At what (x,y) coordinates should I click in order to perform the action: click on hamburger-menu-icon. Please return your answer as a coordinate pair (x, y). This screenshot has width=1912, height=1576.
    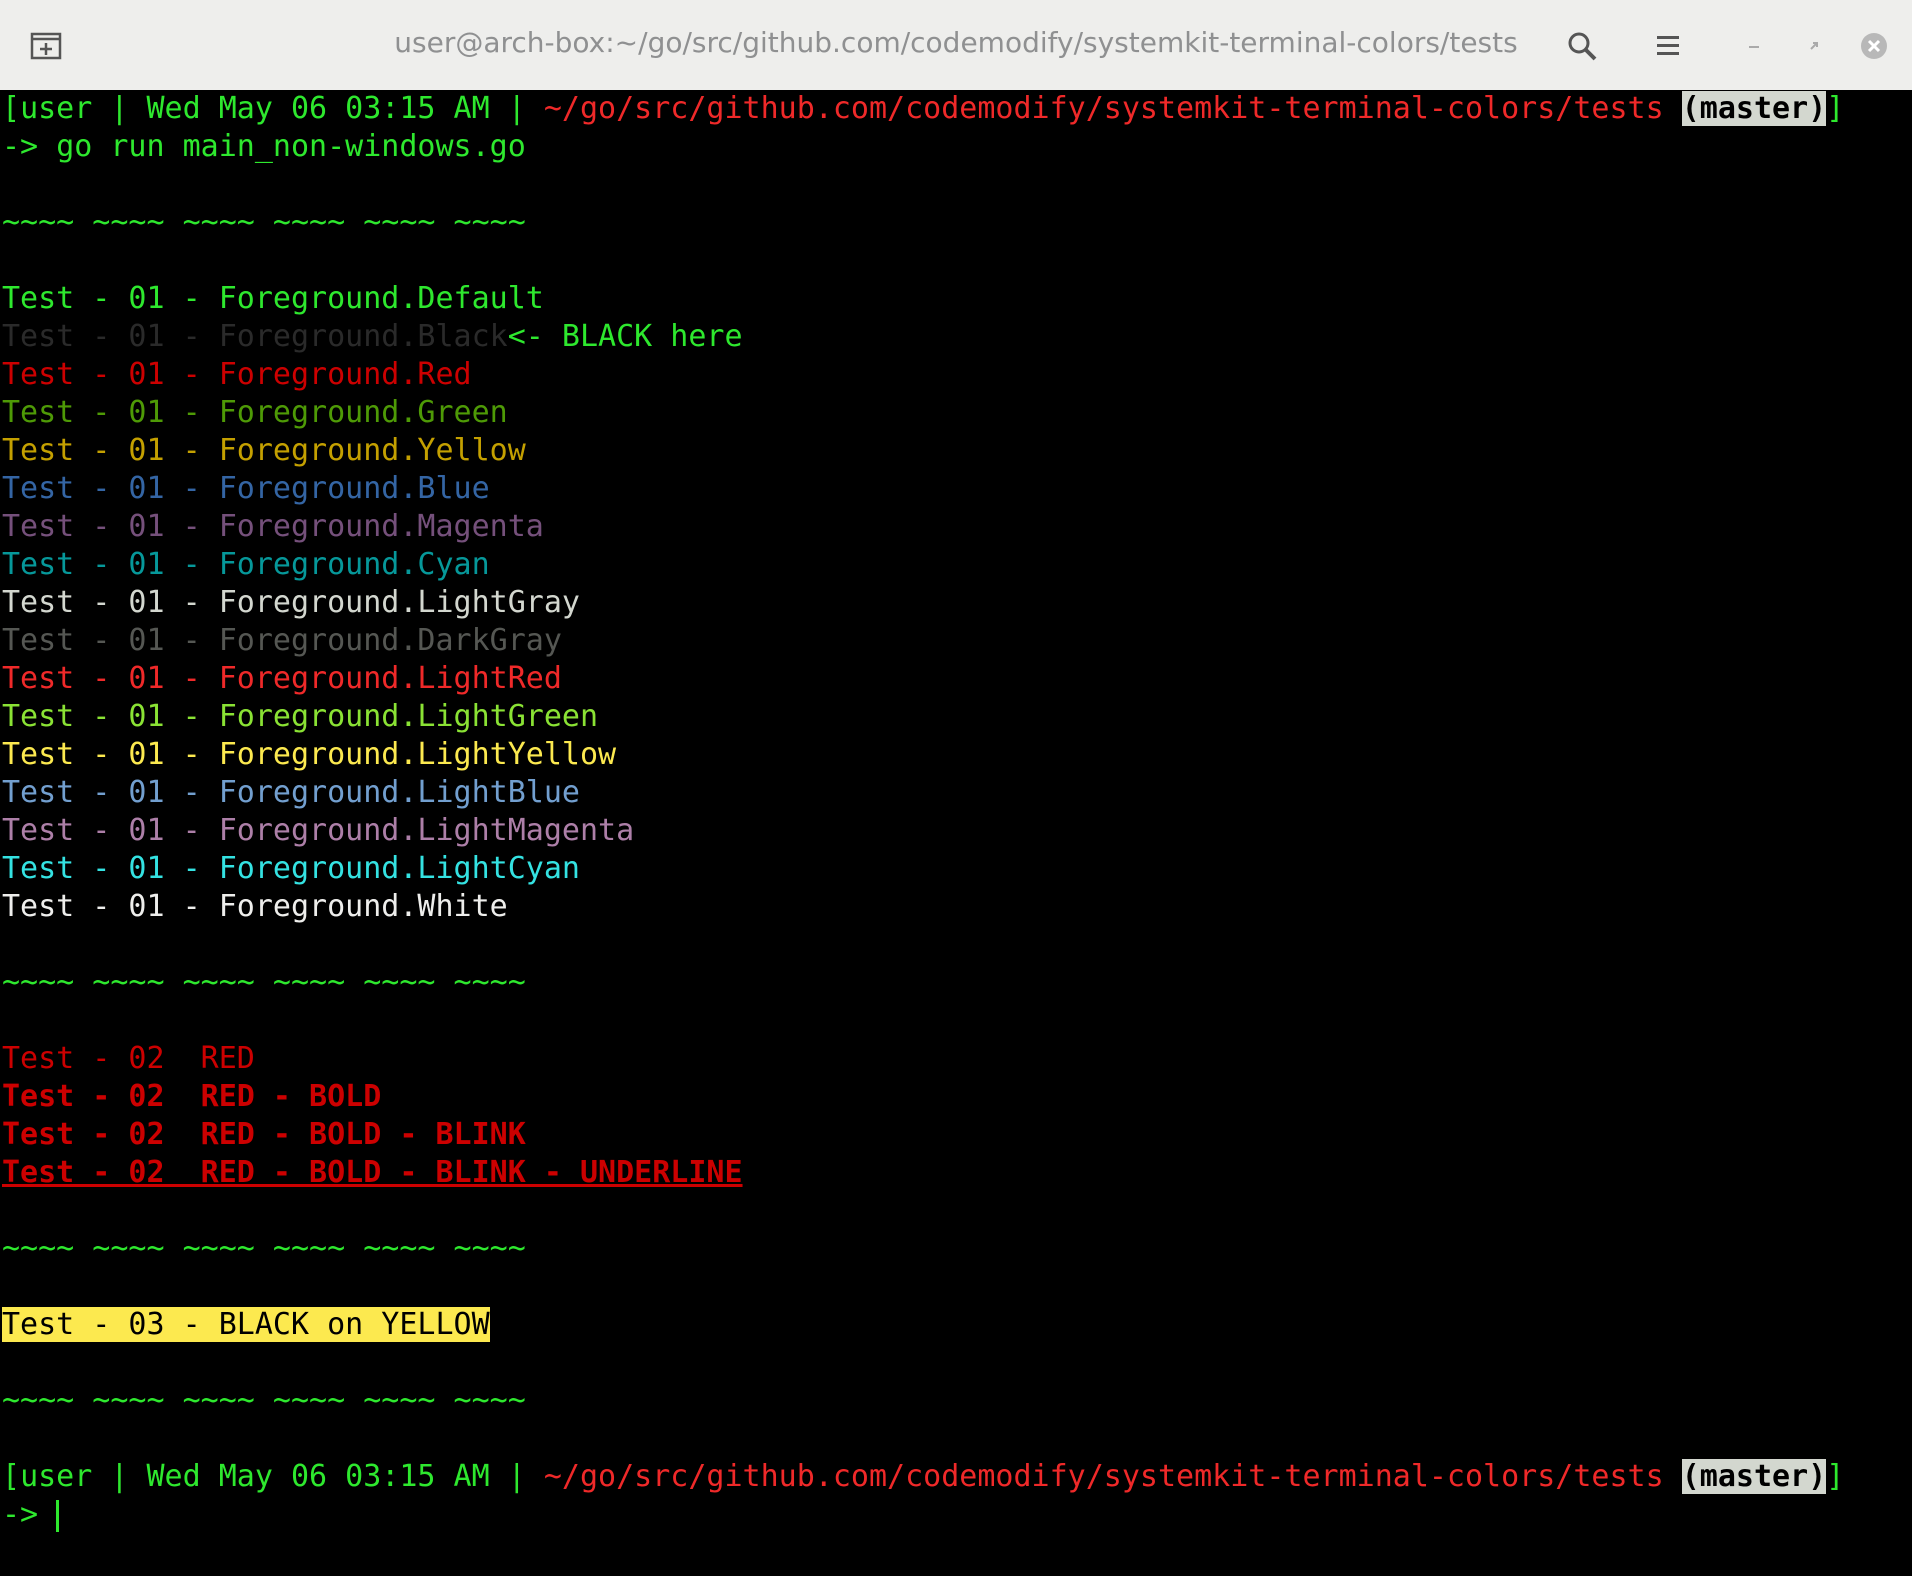
    Looking at the image, I should click on (1668, 45).